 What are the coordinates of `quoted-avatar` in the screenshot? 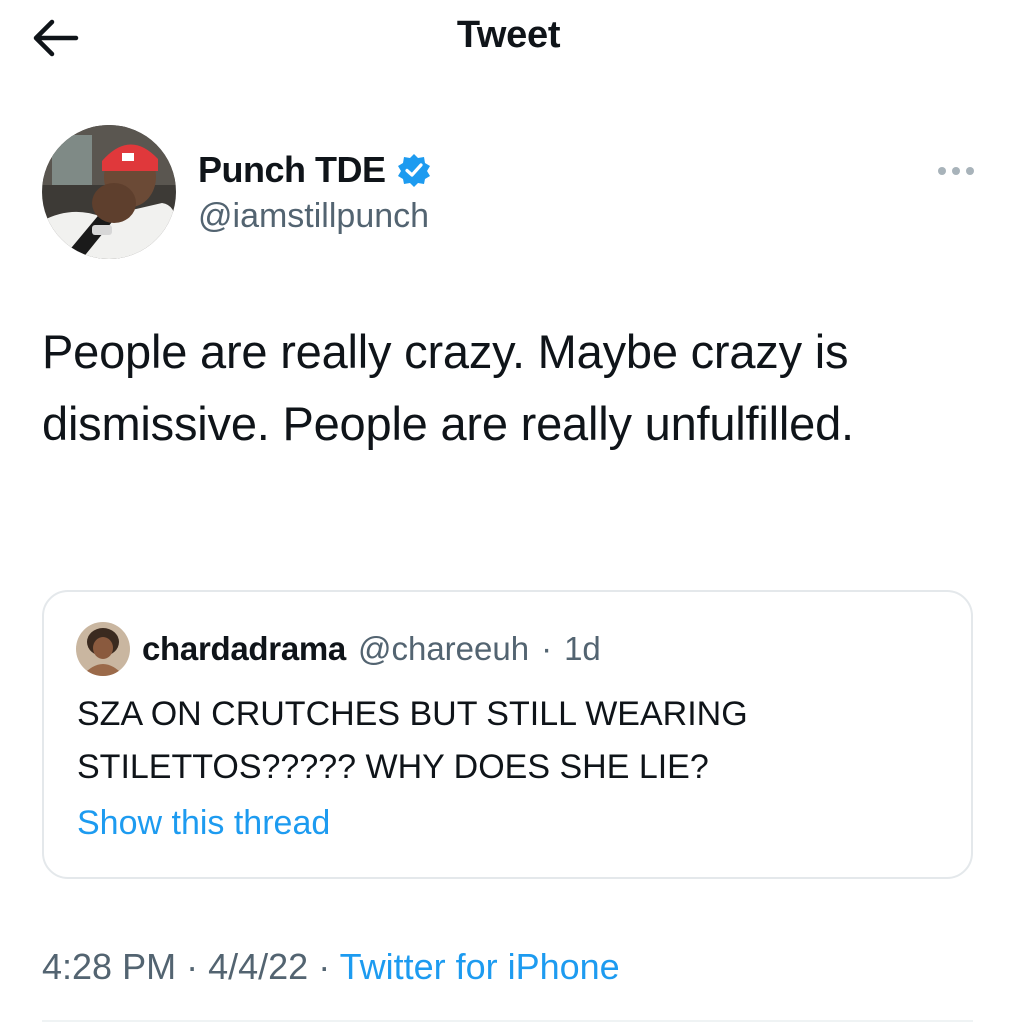 It's located at (103, 649).